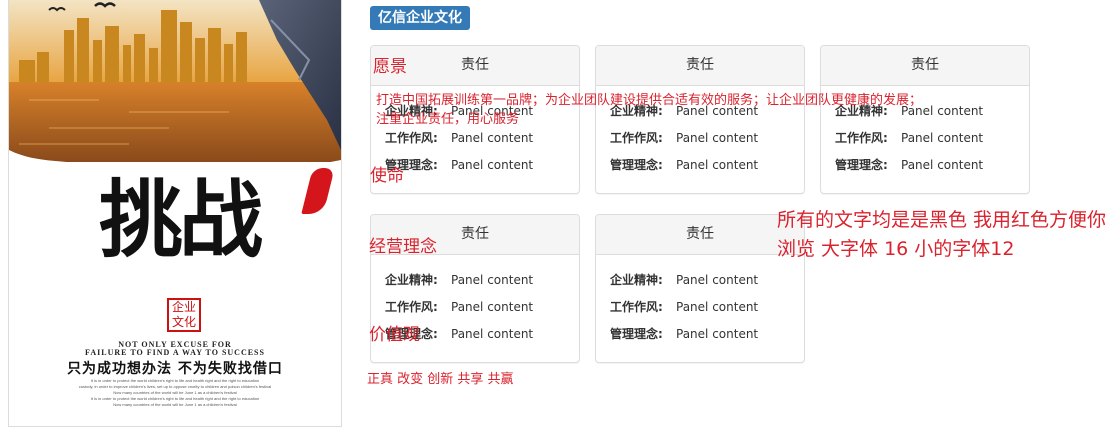  I want to click on values-text: 正真 改变 创新 共享 共赢, so click(440, 379).